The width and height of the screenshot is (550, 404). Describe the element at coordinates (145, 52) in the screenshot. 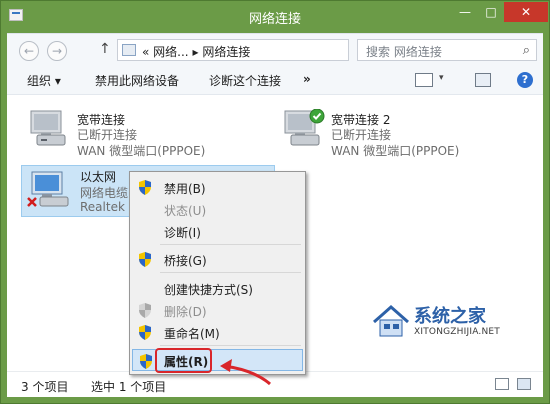

I see `address-overflow: «` at that location.